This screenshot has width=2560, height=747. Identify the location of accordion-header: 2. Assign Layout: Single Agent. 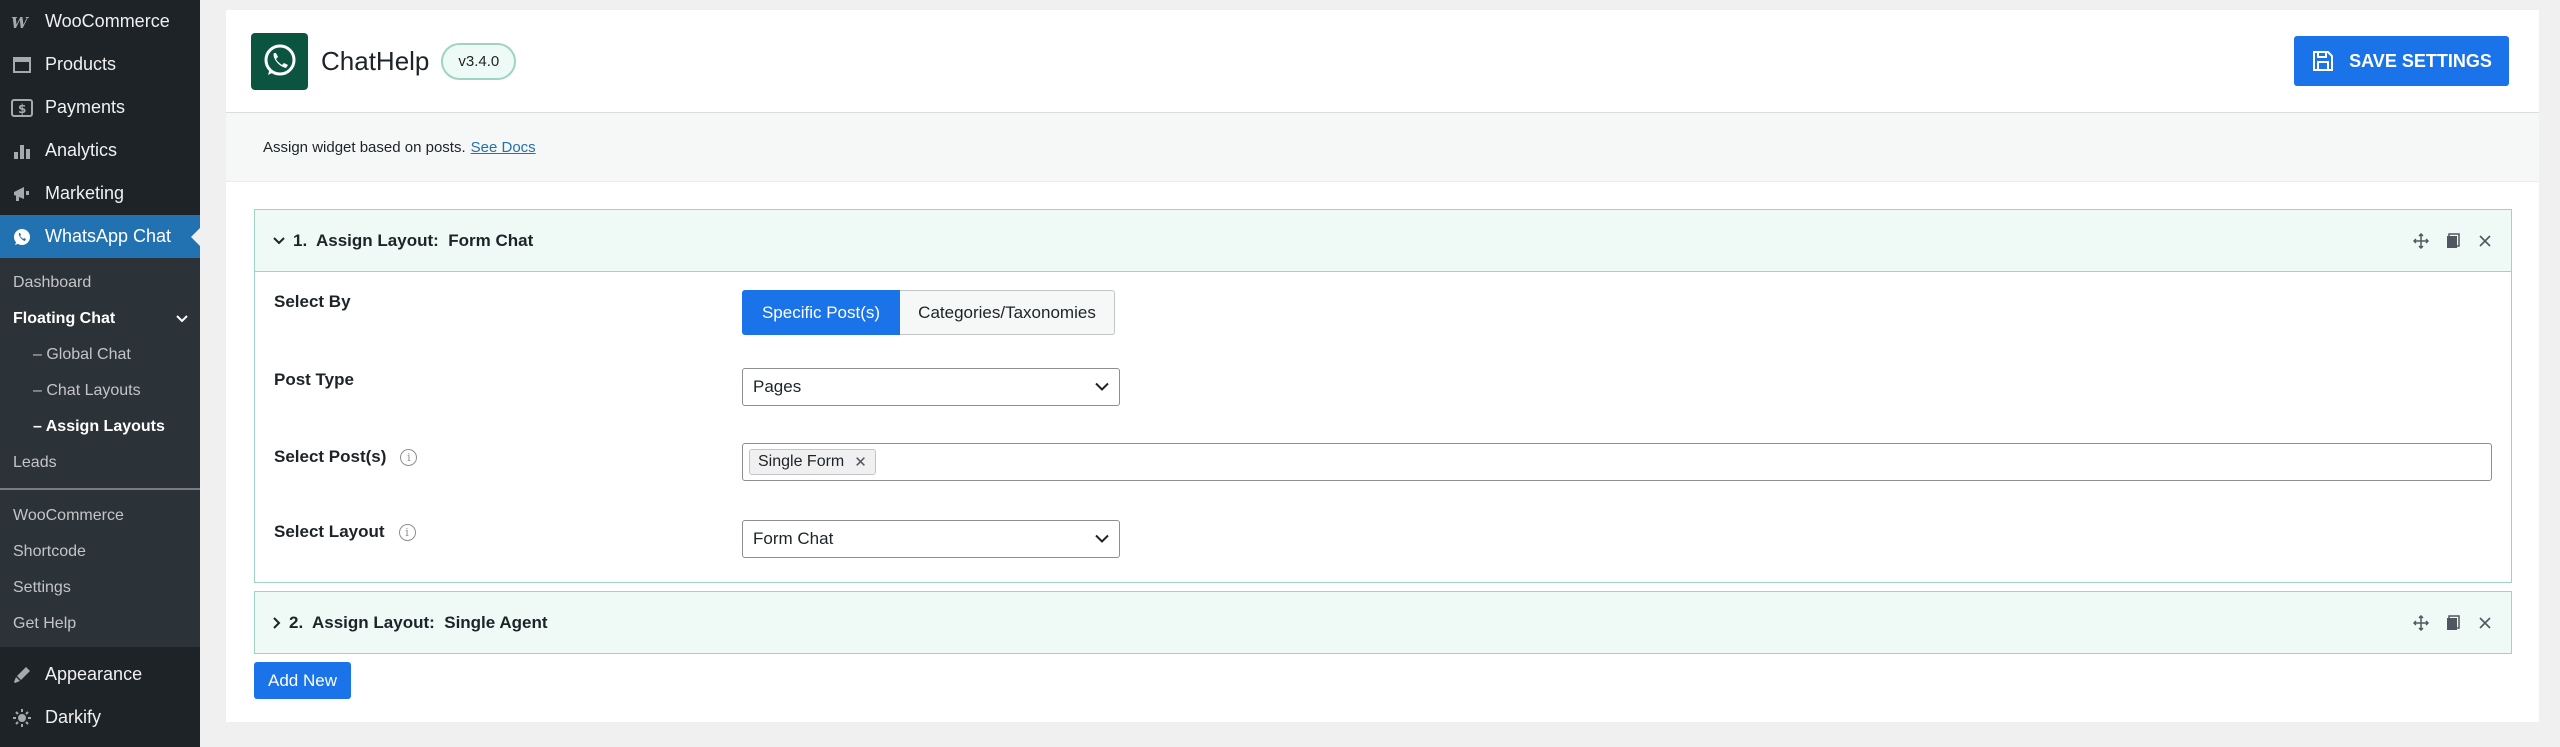
(1383, 622).